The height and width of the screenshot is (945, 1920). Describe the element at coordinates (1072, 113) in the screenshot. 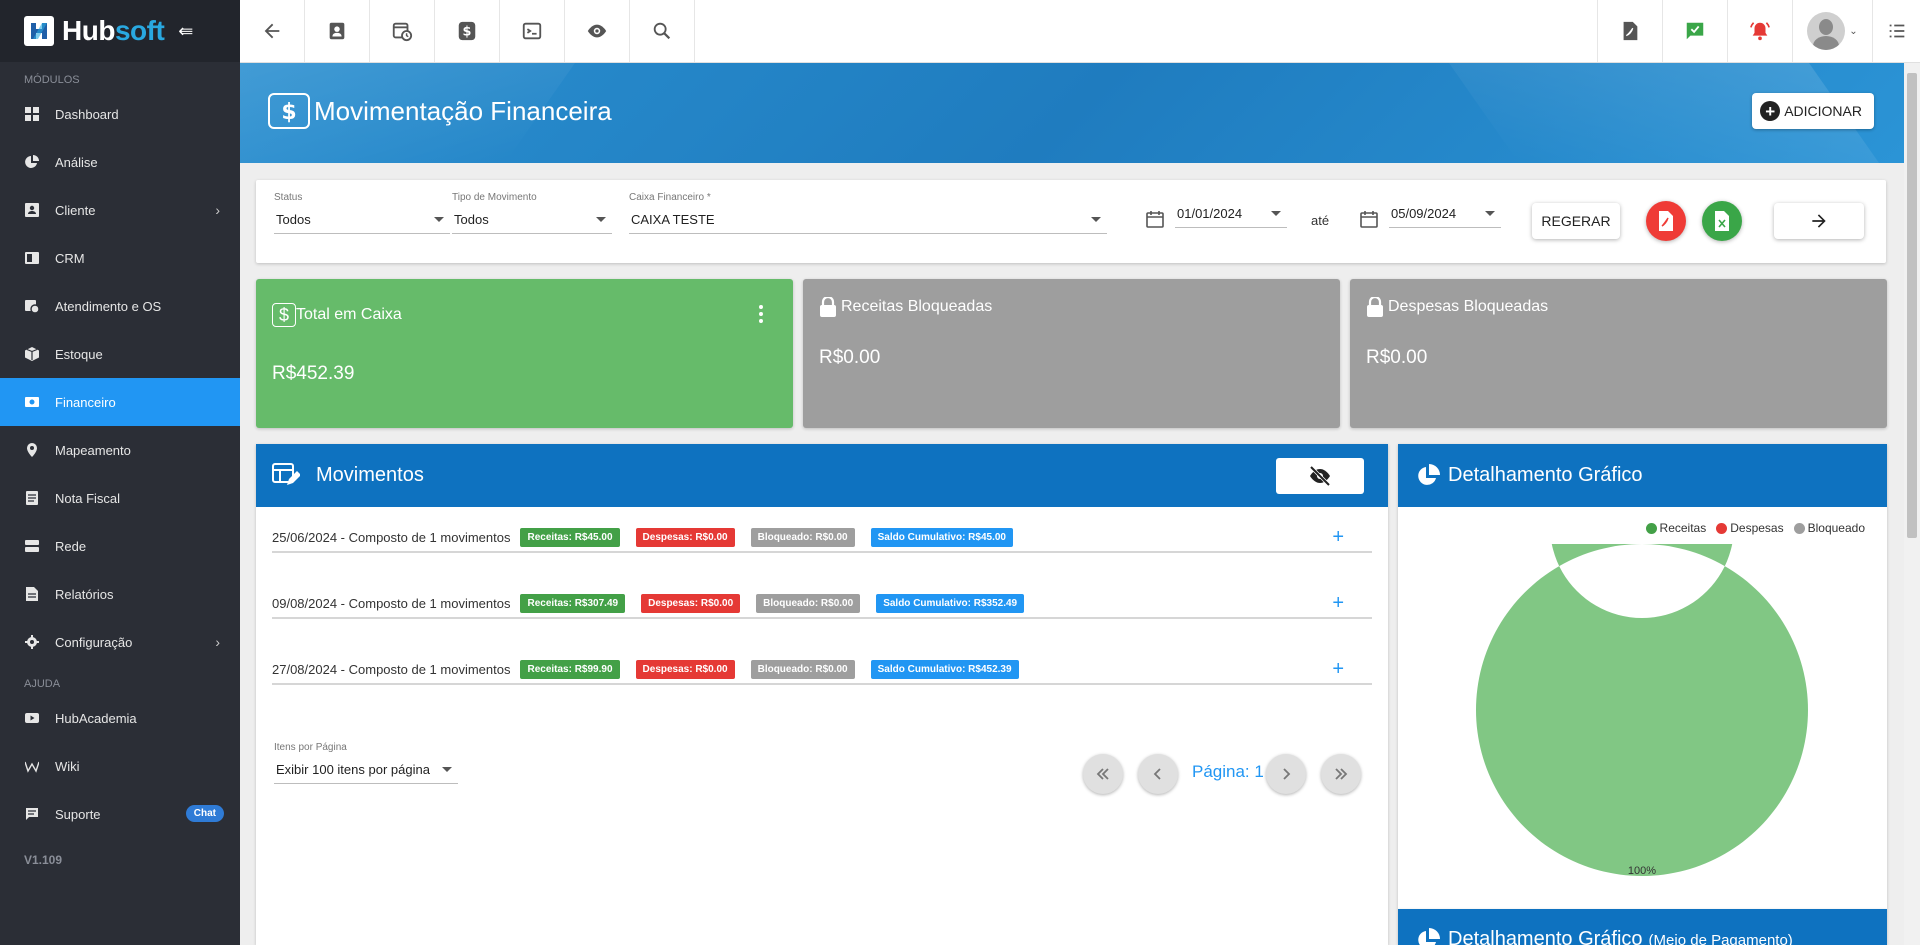

I see `page-header: $ Movimentação Financeira + ADICIONAR` at that location.